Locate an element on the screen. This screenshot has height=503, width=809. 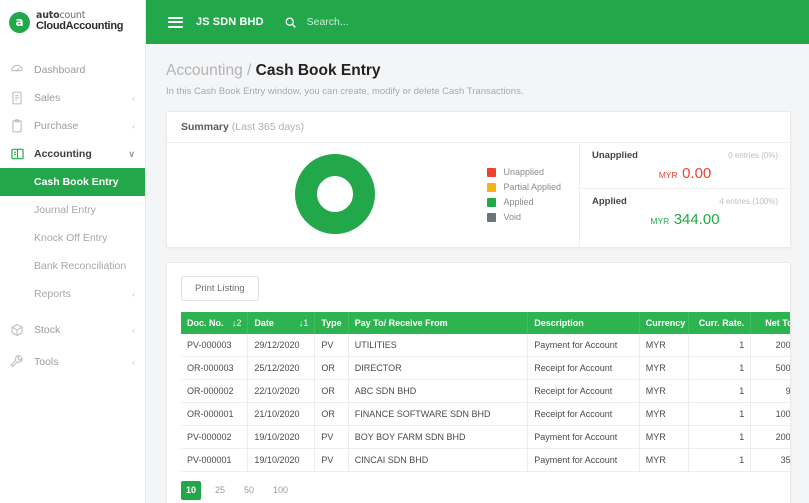
summary-card-title: Summary (Last 365 days) is located at coordinates (478, 127).